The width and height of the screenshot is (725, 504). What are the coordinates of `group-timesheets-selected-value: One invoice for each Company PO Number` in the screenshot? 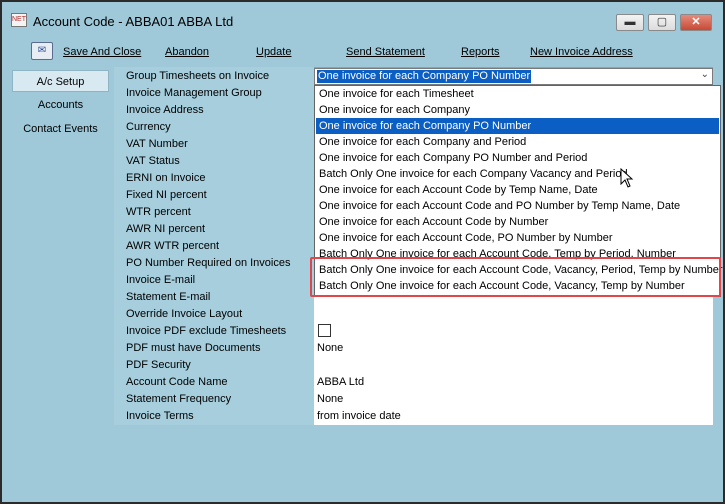 It's located at (424, 76).